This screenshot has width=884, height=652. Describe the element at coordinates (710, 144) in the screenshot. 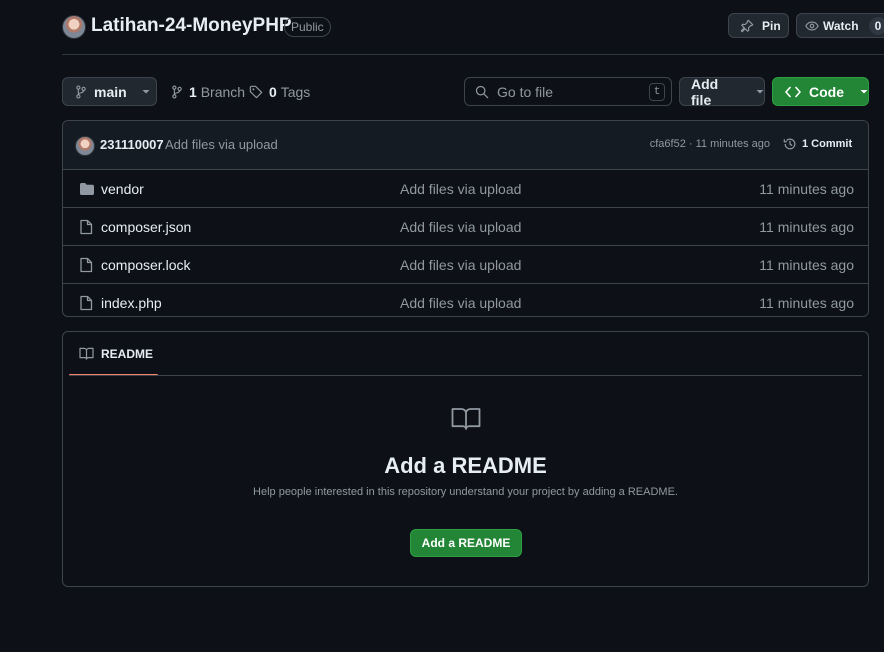

I see `commit-meta: cfa6f52 · 11 minutes ago` at that location.